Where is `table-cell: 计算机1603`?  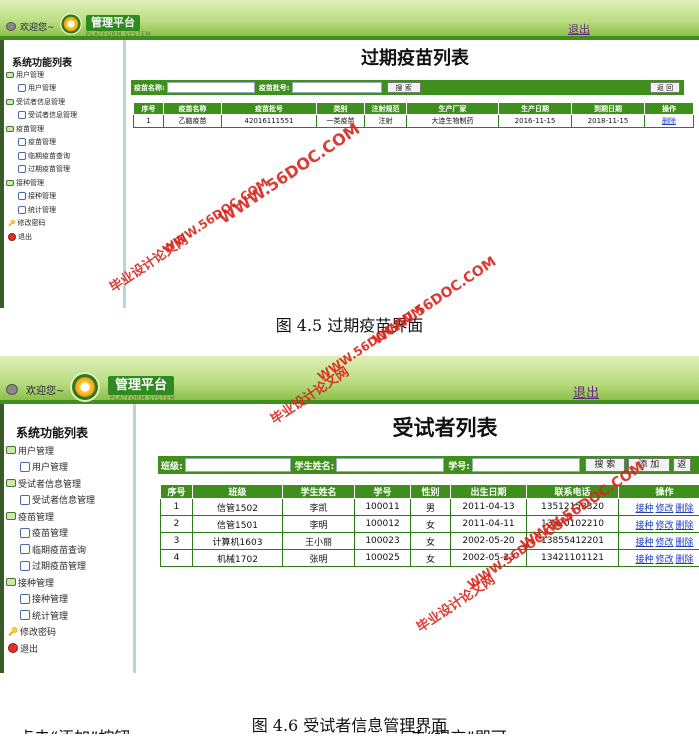
table-cell: 计算机1603 is located at coordinates (238, 541).